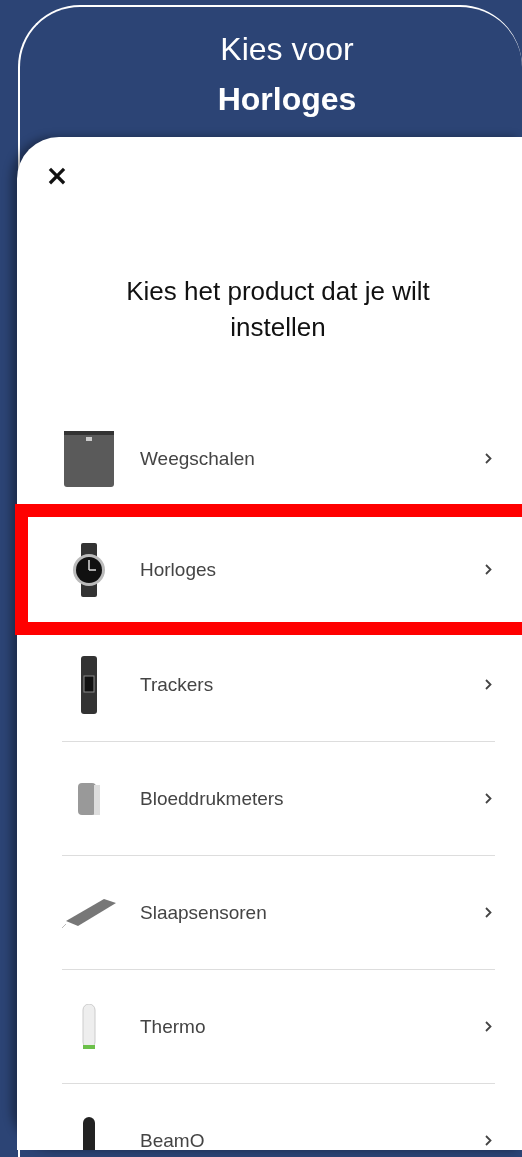 This screenshot has height=1157, width=522. What do you see at coordinates (268, 569) in the screenshot?
I see `highlighted-list-item: Horloges` at bounding box center [268, 569].